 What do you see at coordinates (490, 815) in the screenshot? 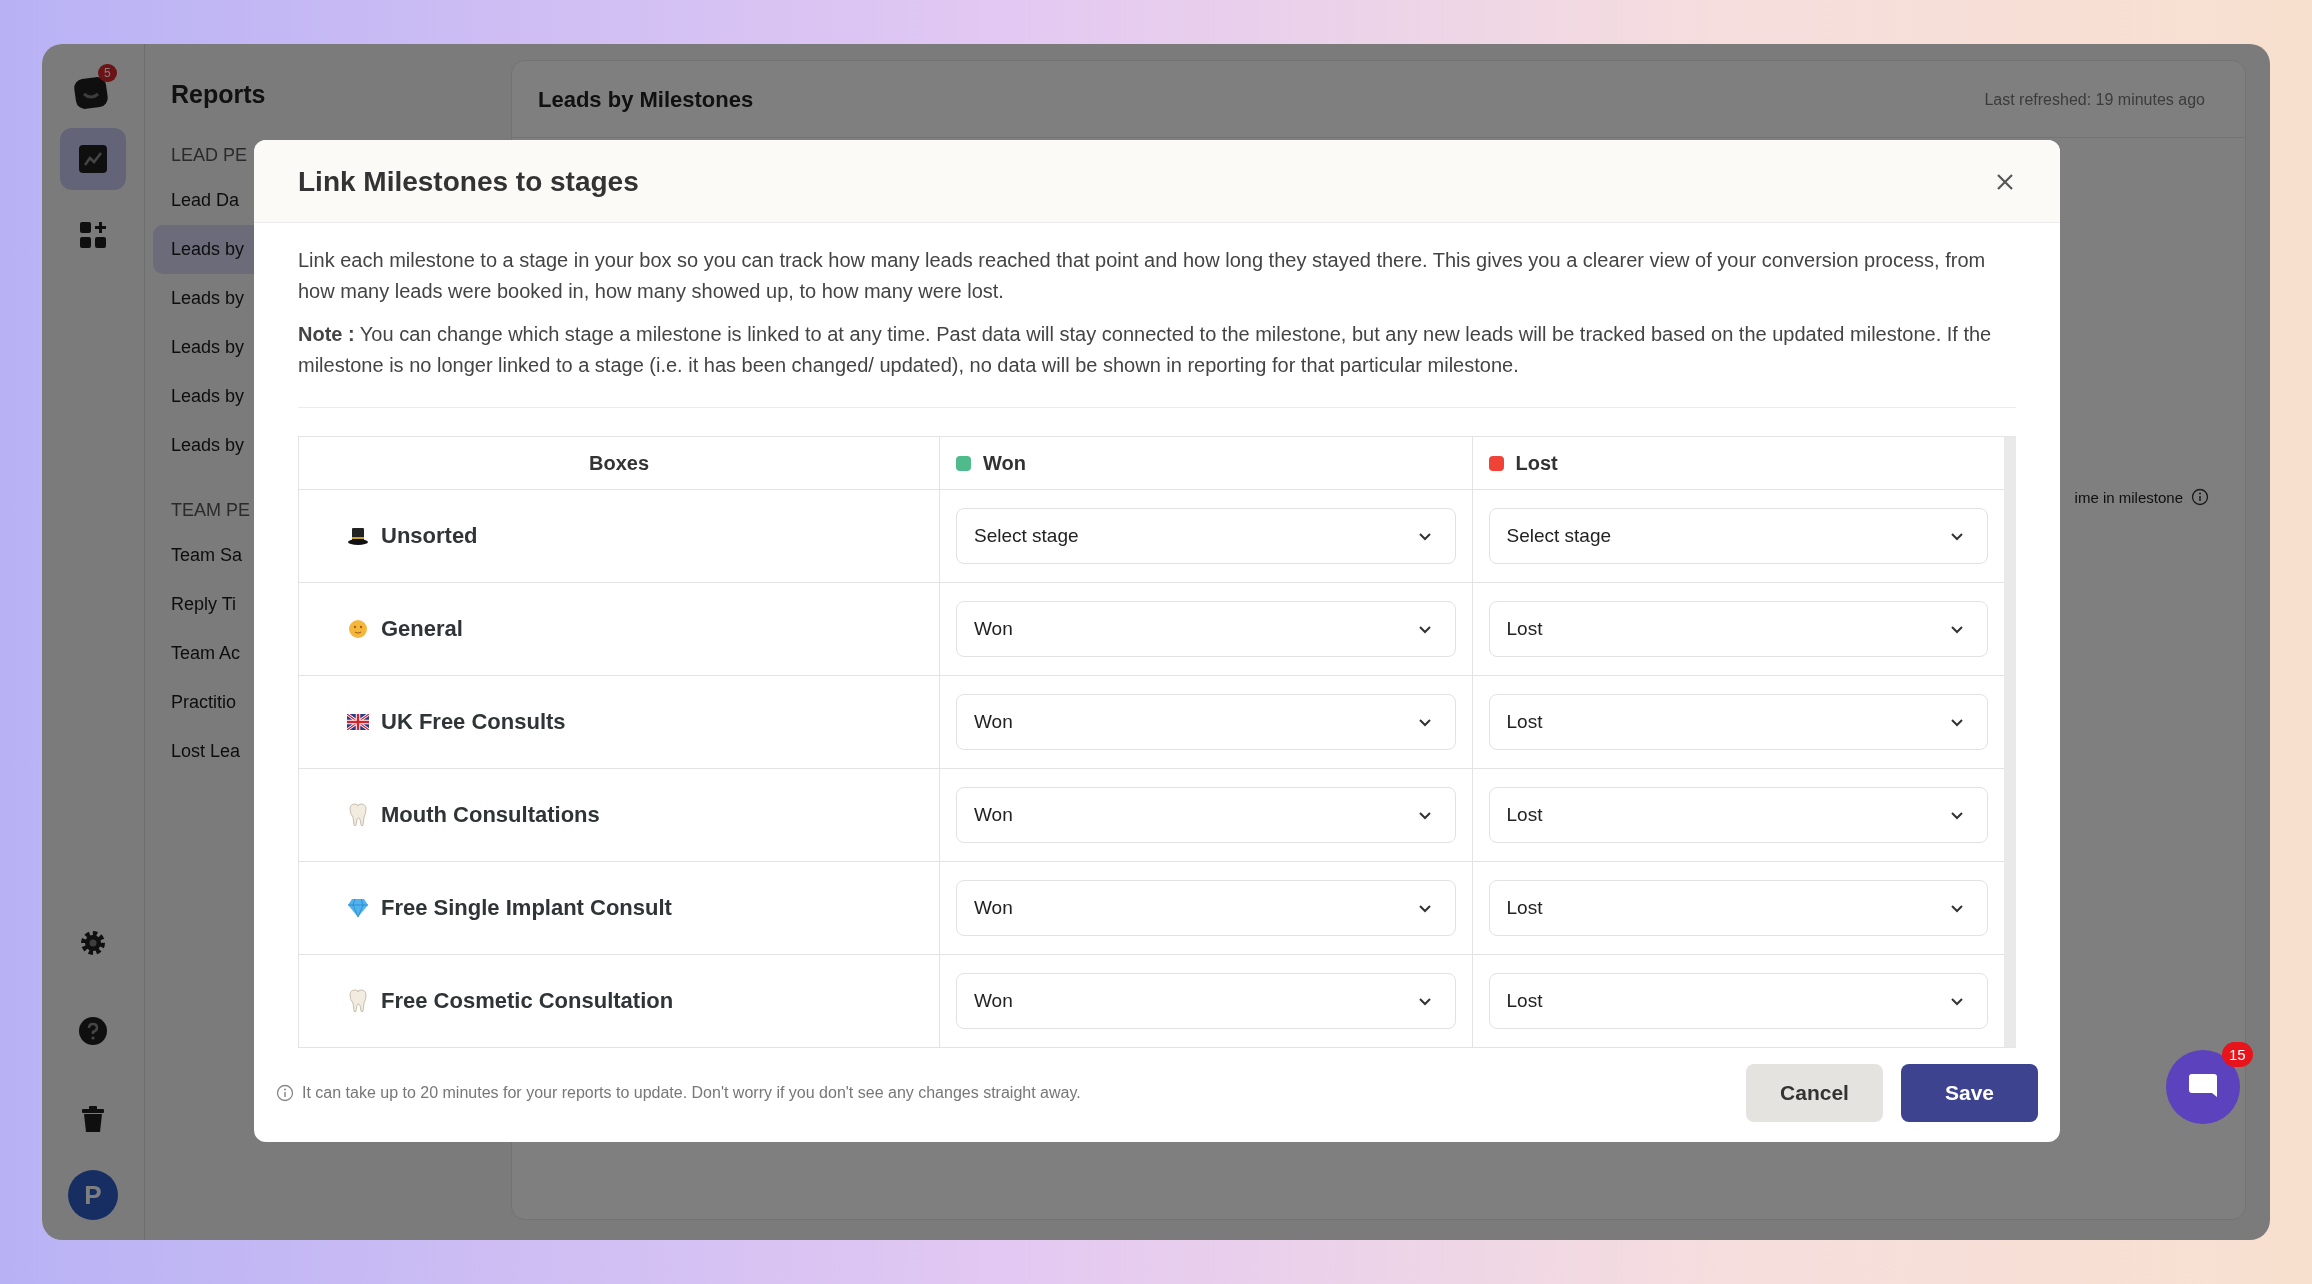
I see `box-name: Mouth Consultations` at bounding box center [490, 815].